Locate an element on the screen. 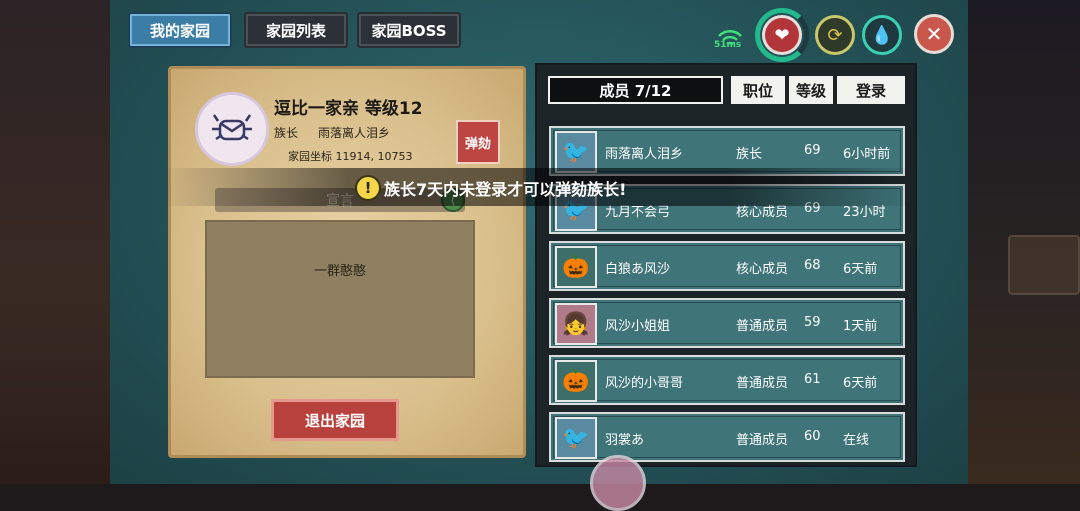 Image resolution: width=1080 pixels, height=511 pixels. member-login: 6小时前 is located at coordinates (867, 154).